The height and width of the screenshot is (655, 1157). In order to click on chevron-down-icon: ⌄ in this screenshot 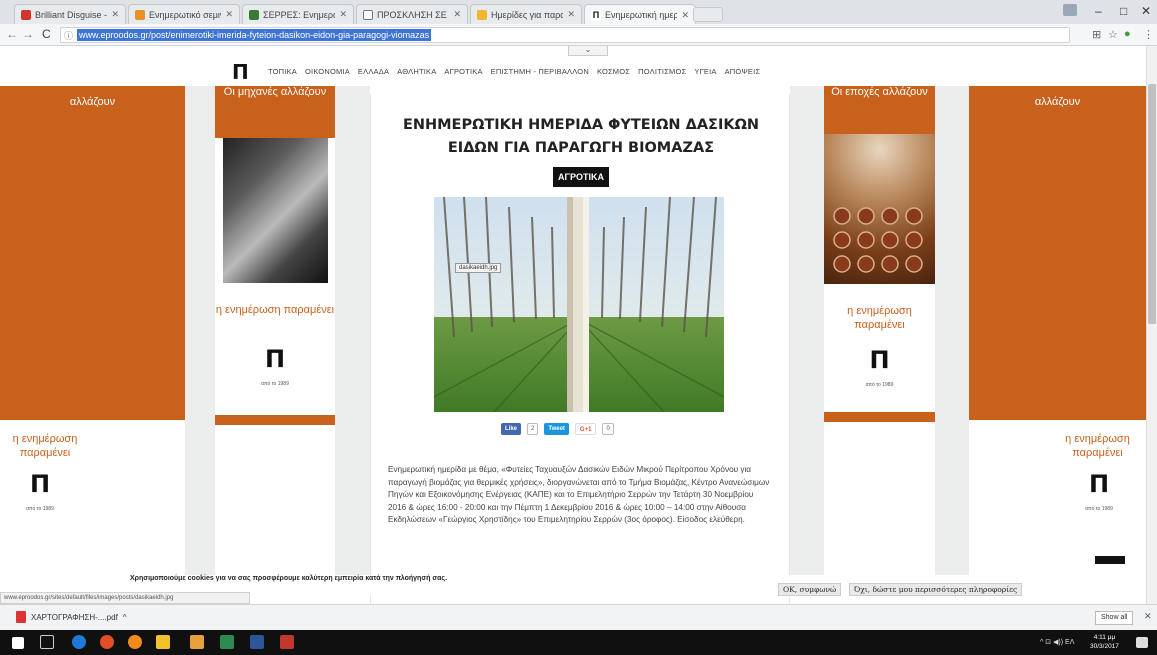, I will do `click(588, 51)`.